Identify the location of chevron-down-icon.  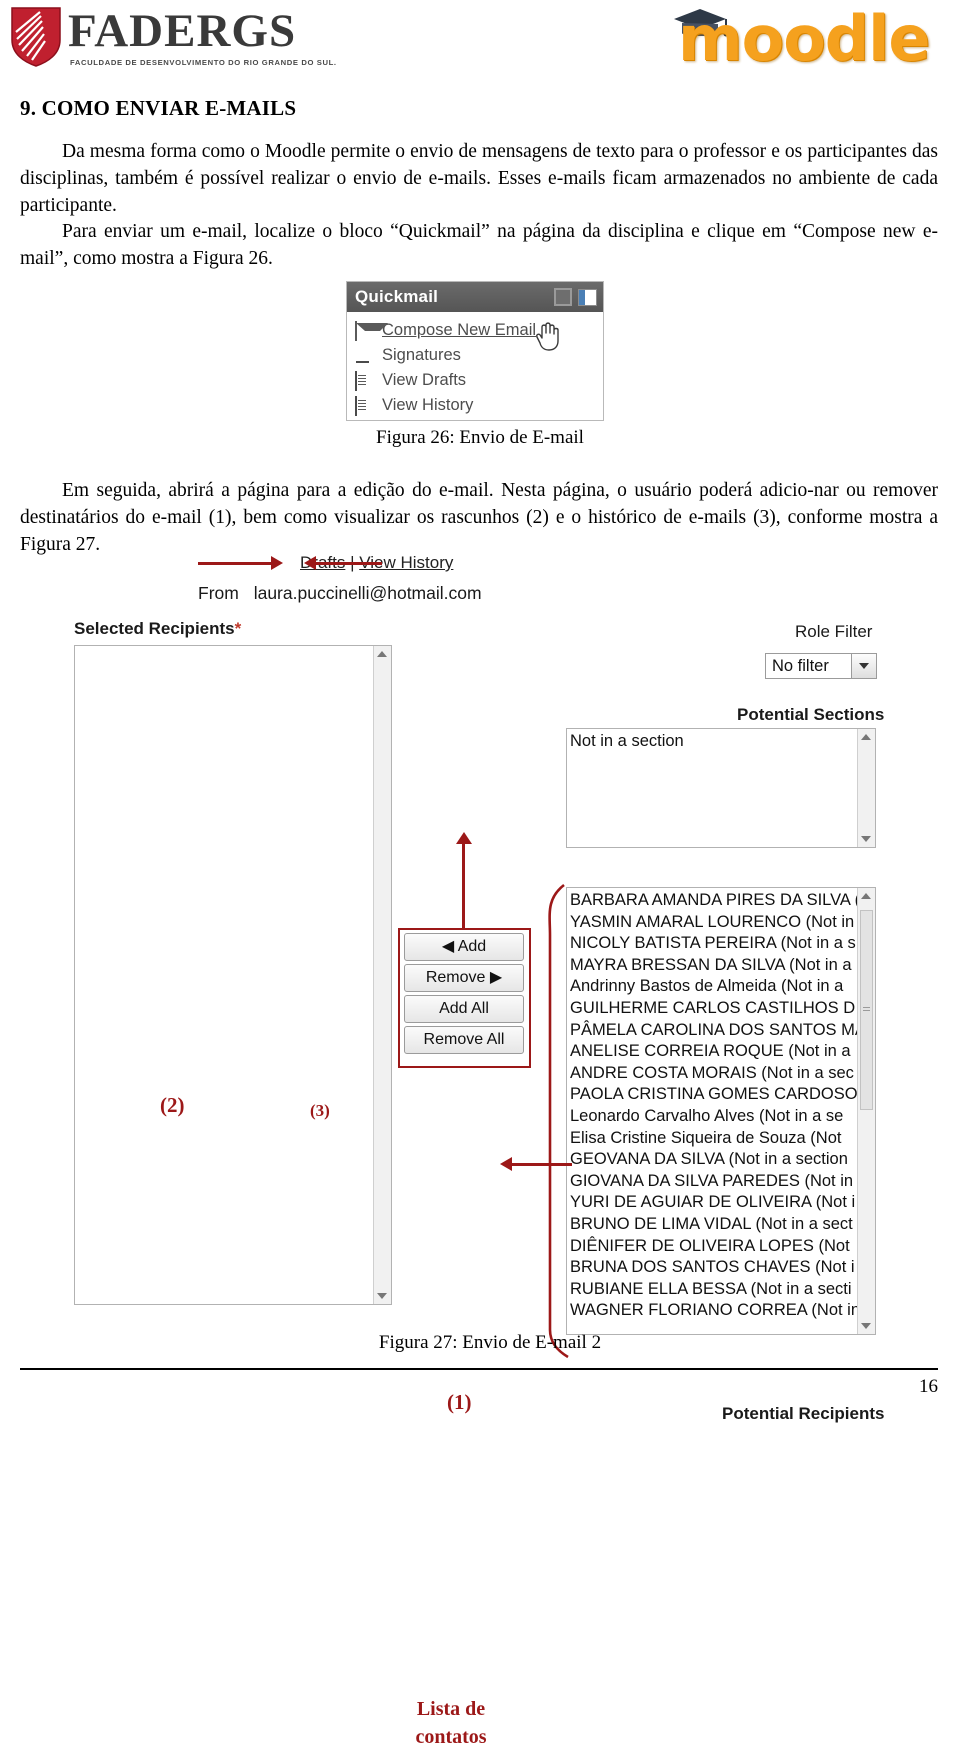
(863, 666).